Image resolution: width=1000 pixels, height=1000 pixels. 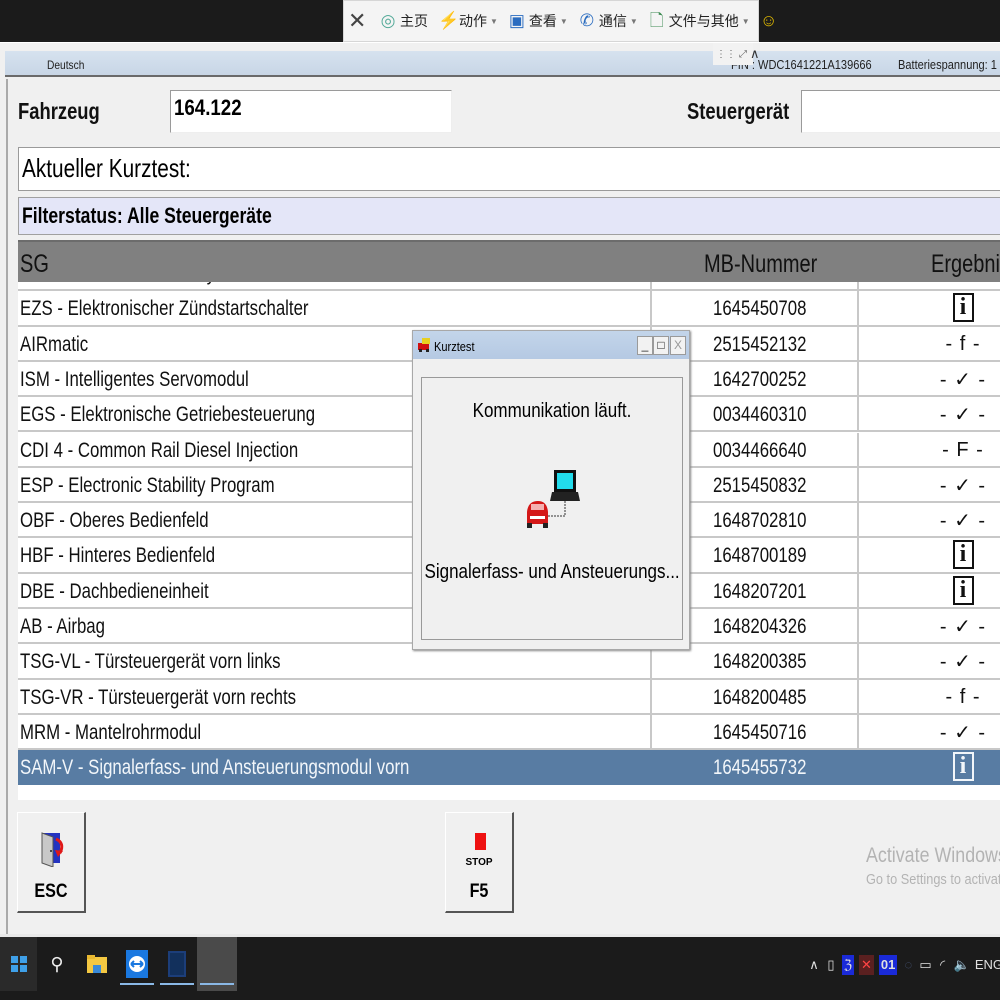 I want to click on toolbar-actions-button: ⚡ 动作 ▼, so click(x=468, y=21).